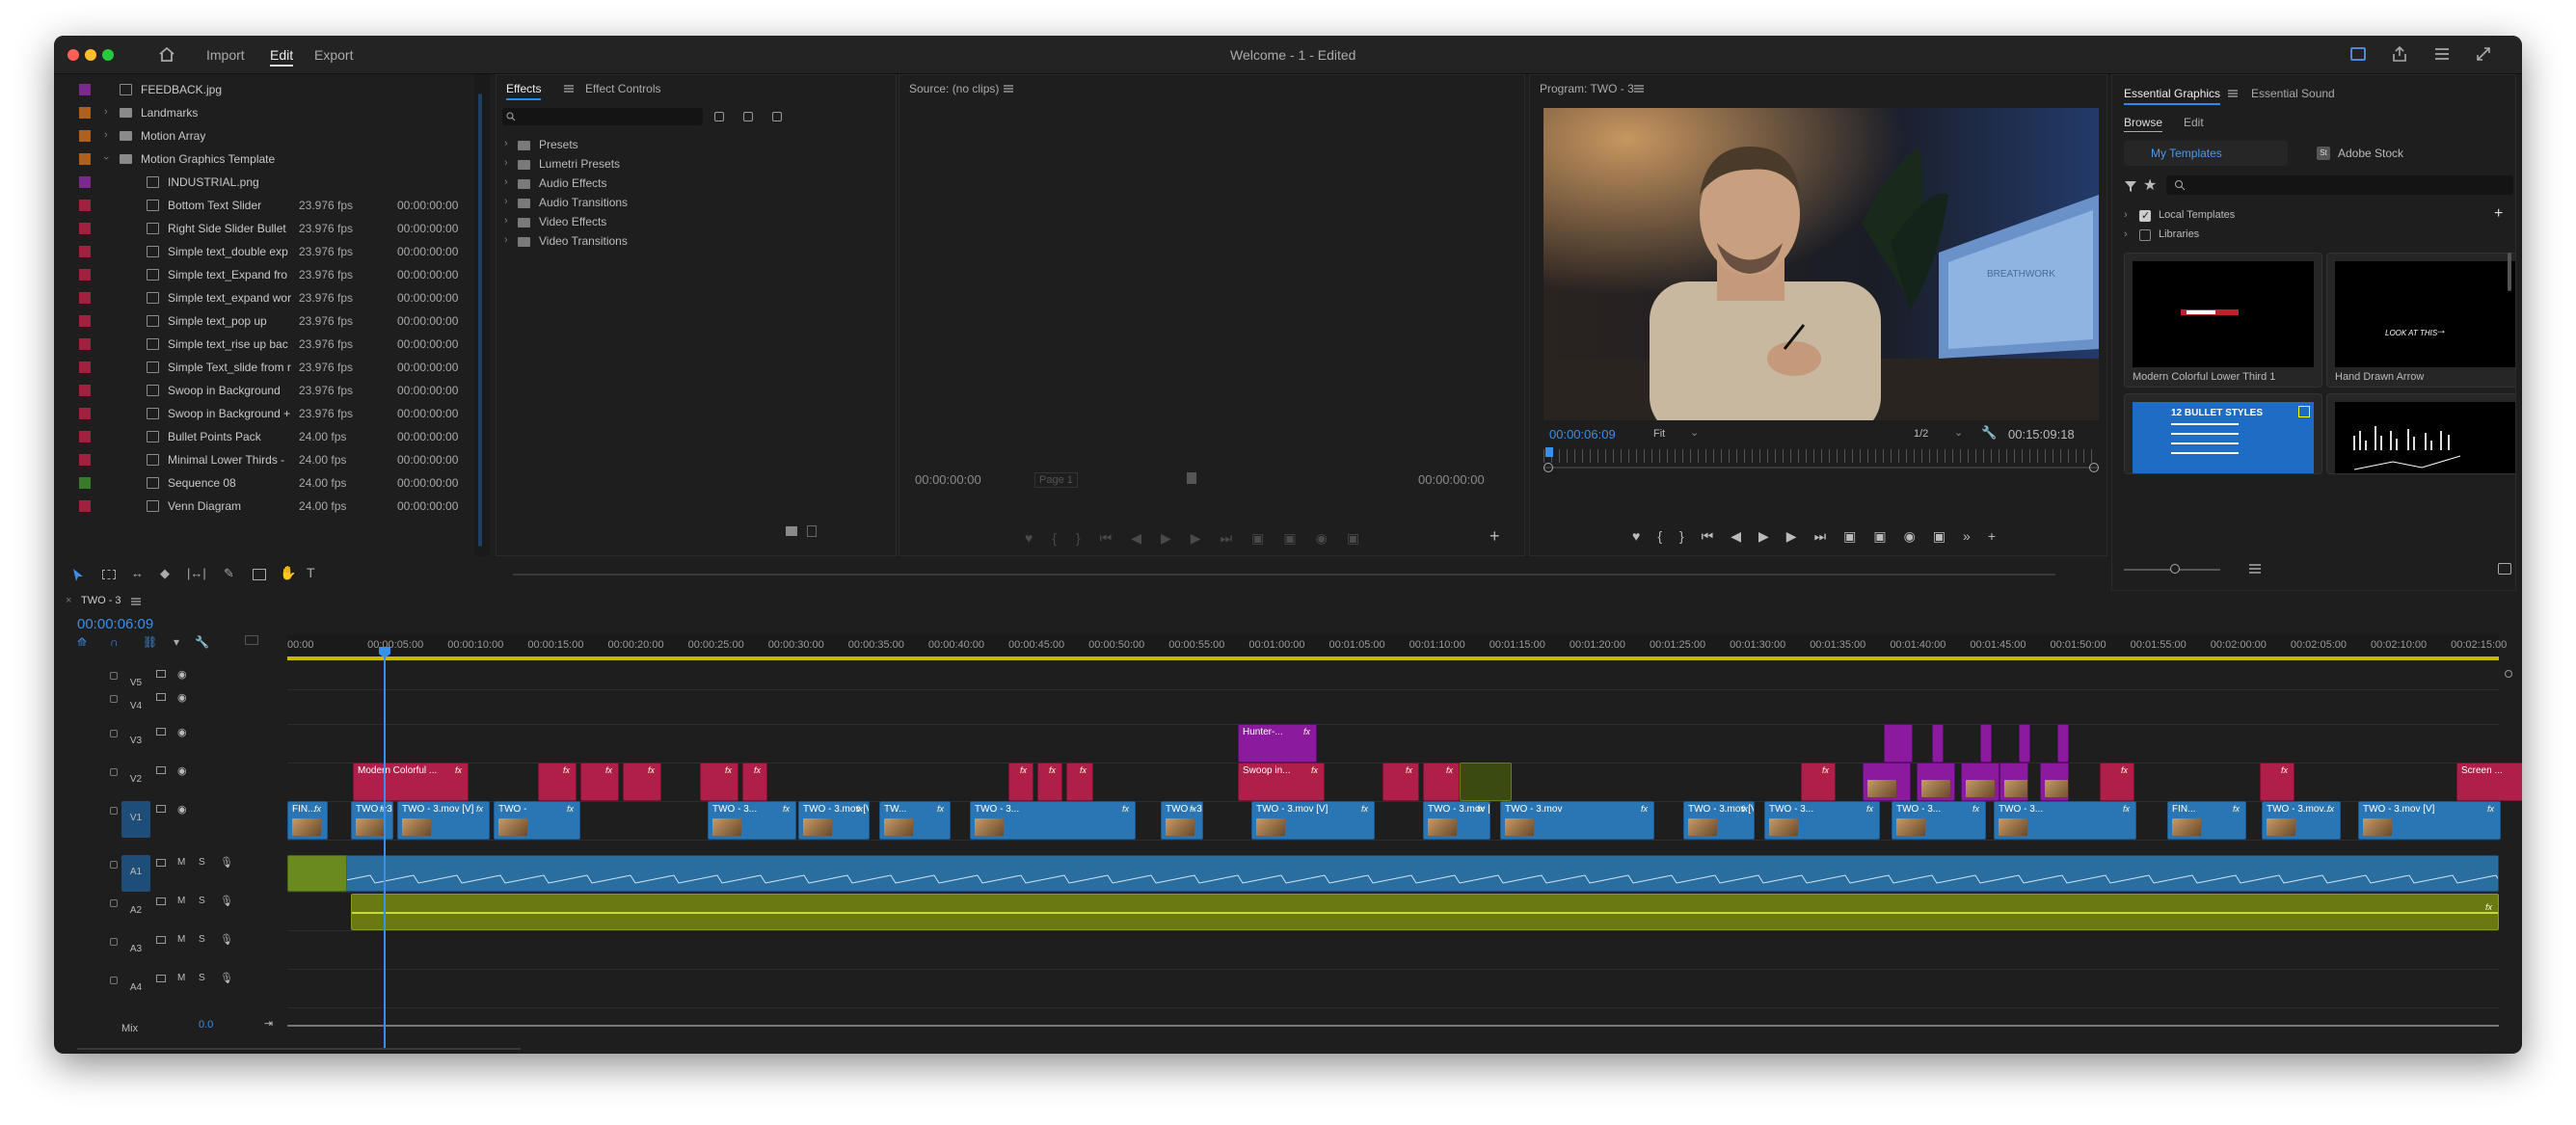 This screenshot has height=1125, width=2576. Describe the element at coordinates (385, 849) in the screenshot. I see `playhead` at that location.